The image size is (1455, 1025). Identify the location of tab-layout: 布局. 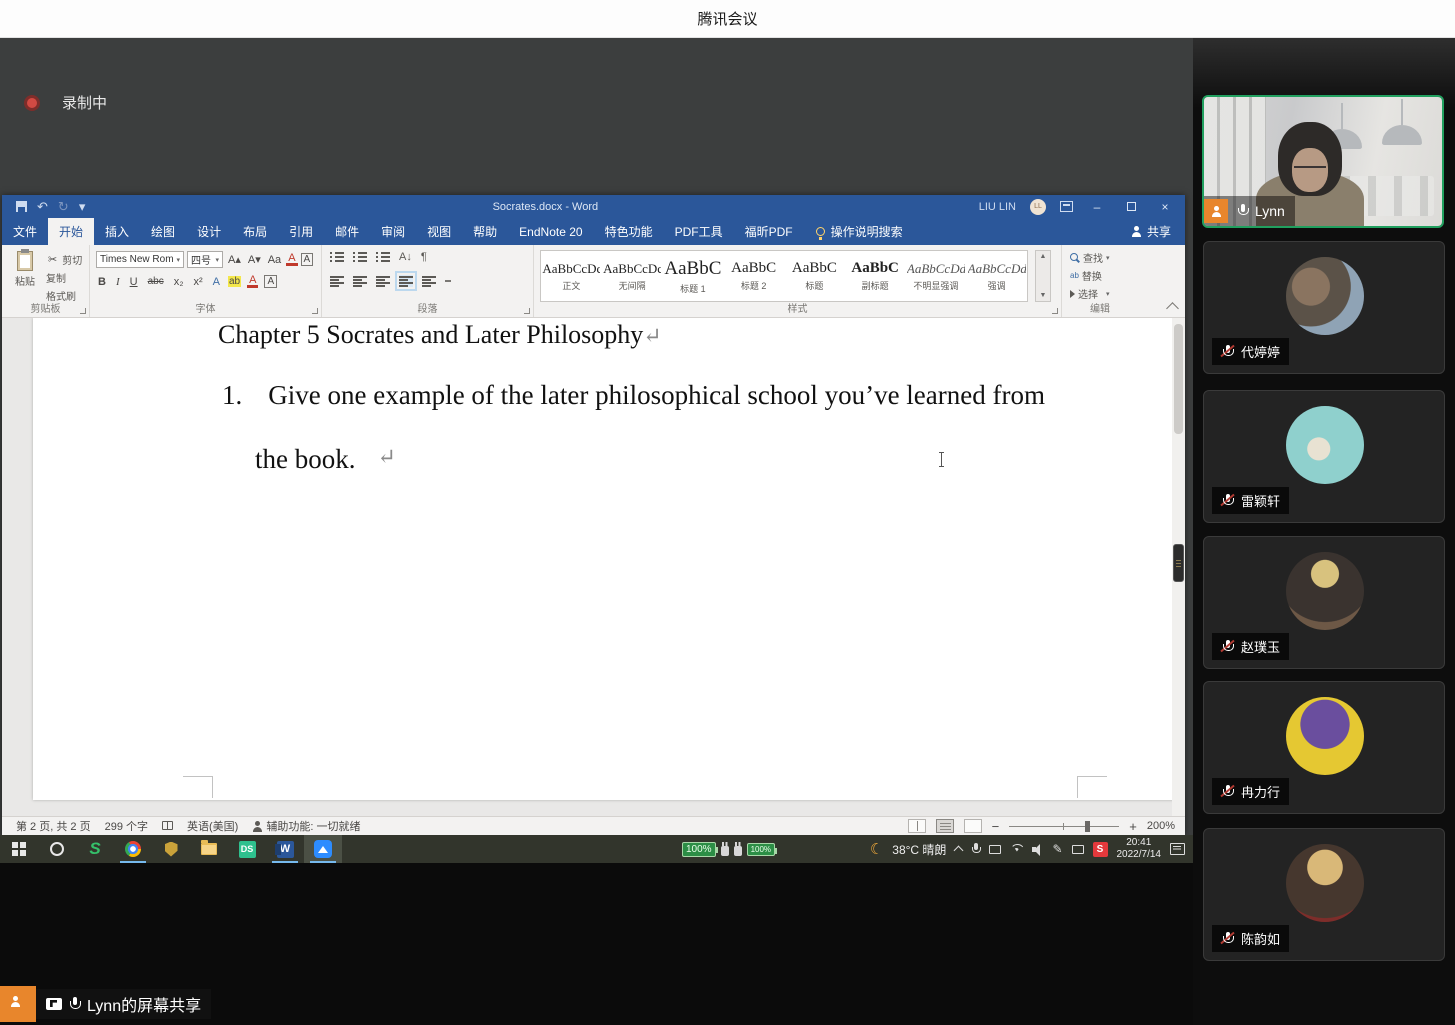
(255, 231).